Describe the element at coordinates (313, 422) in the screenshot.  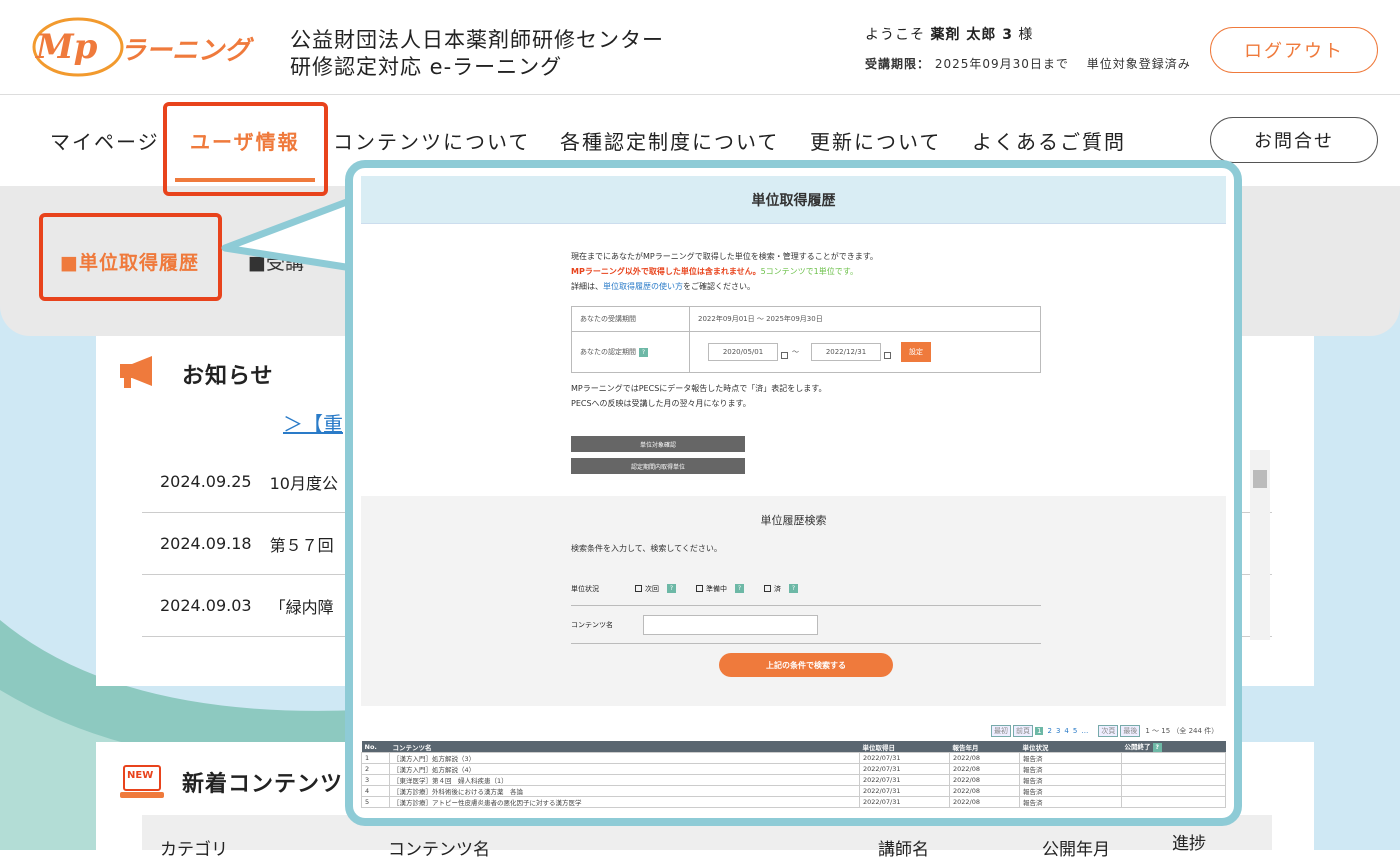
I see `notice-important-link: ＞【重` at that location.